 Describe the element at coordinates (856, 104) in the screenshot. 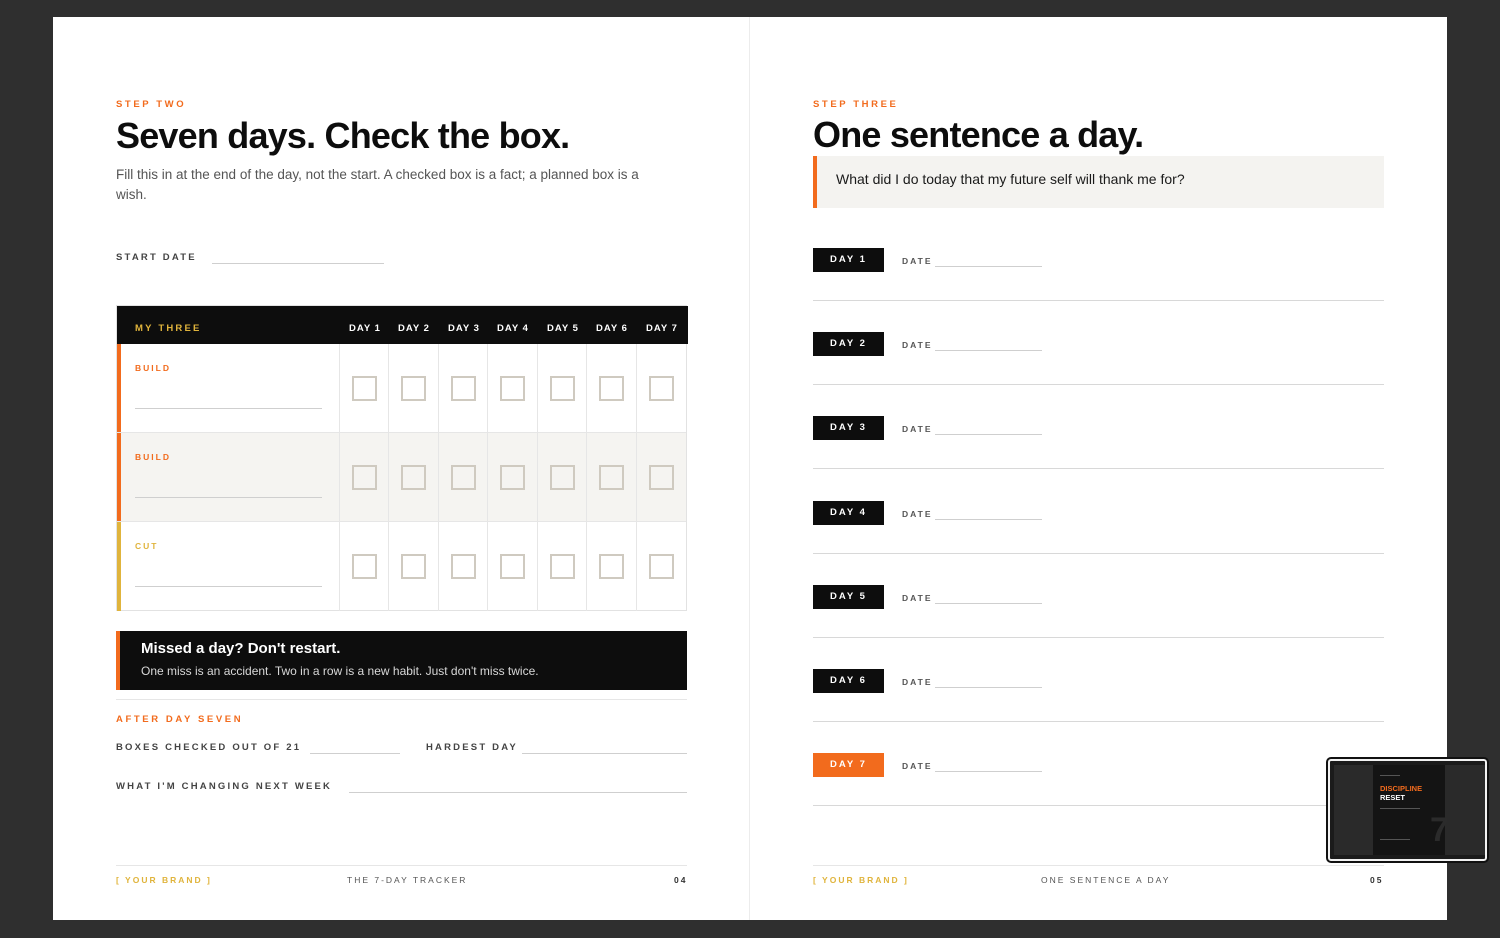

I see `step-eyebrow: STEP THREE` at that location.